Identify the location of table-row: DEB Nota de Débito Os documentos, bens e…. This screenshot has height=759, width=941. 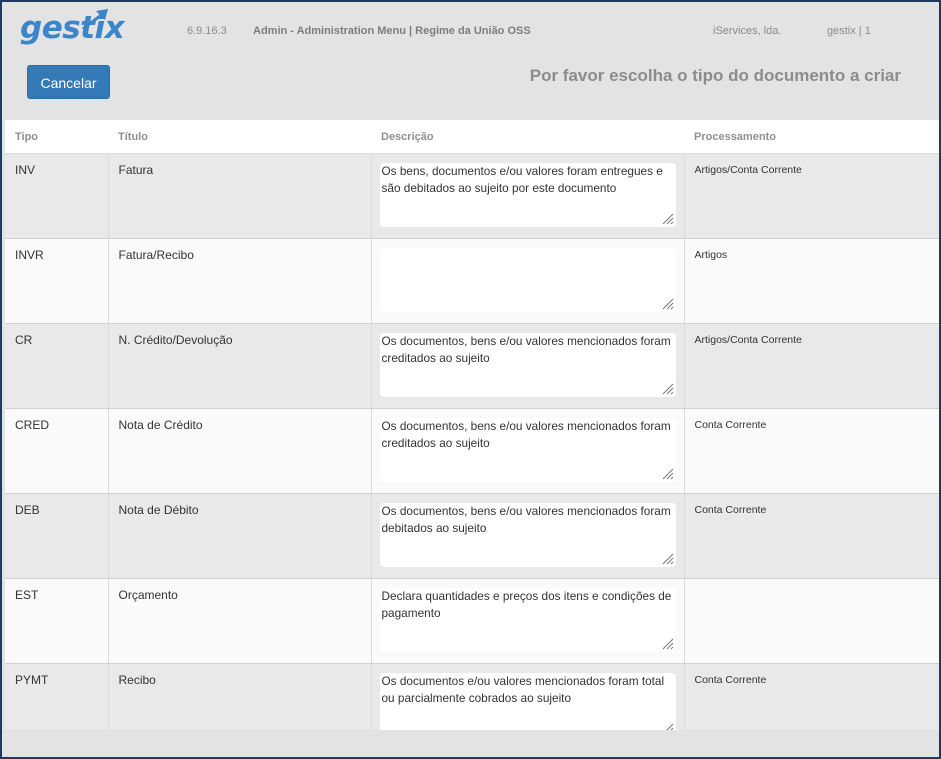
(472, 536).